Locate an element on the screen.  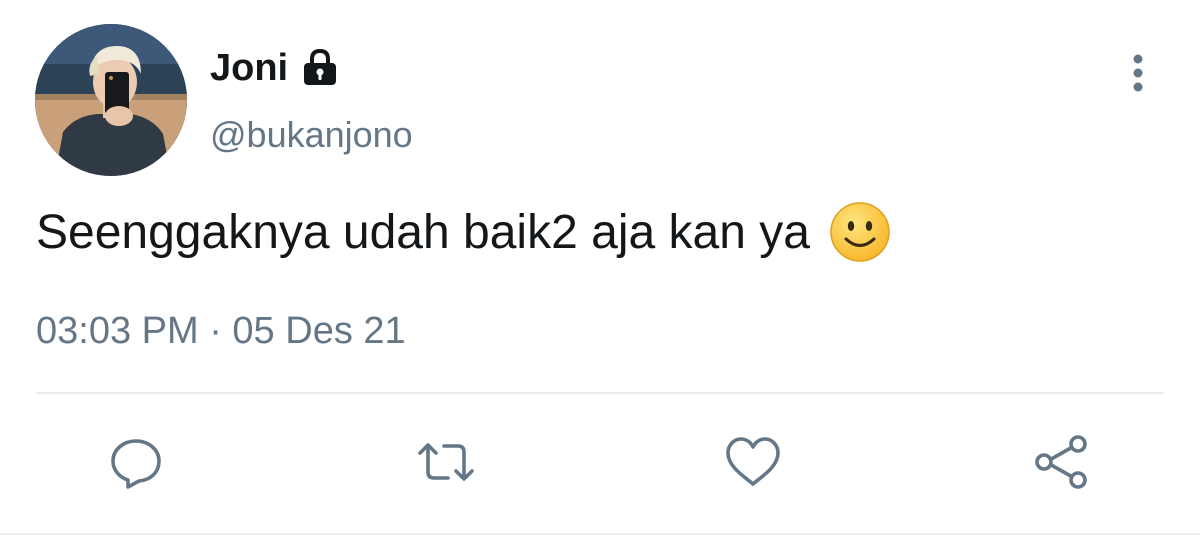
avatar is located at coordinates (111, 100).